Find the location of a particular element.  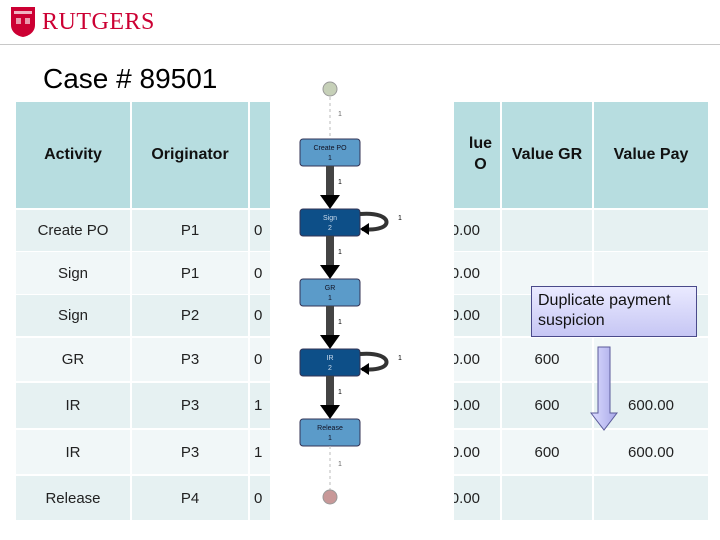

end-node-icon is located at coordinates (330, 497).